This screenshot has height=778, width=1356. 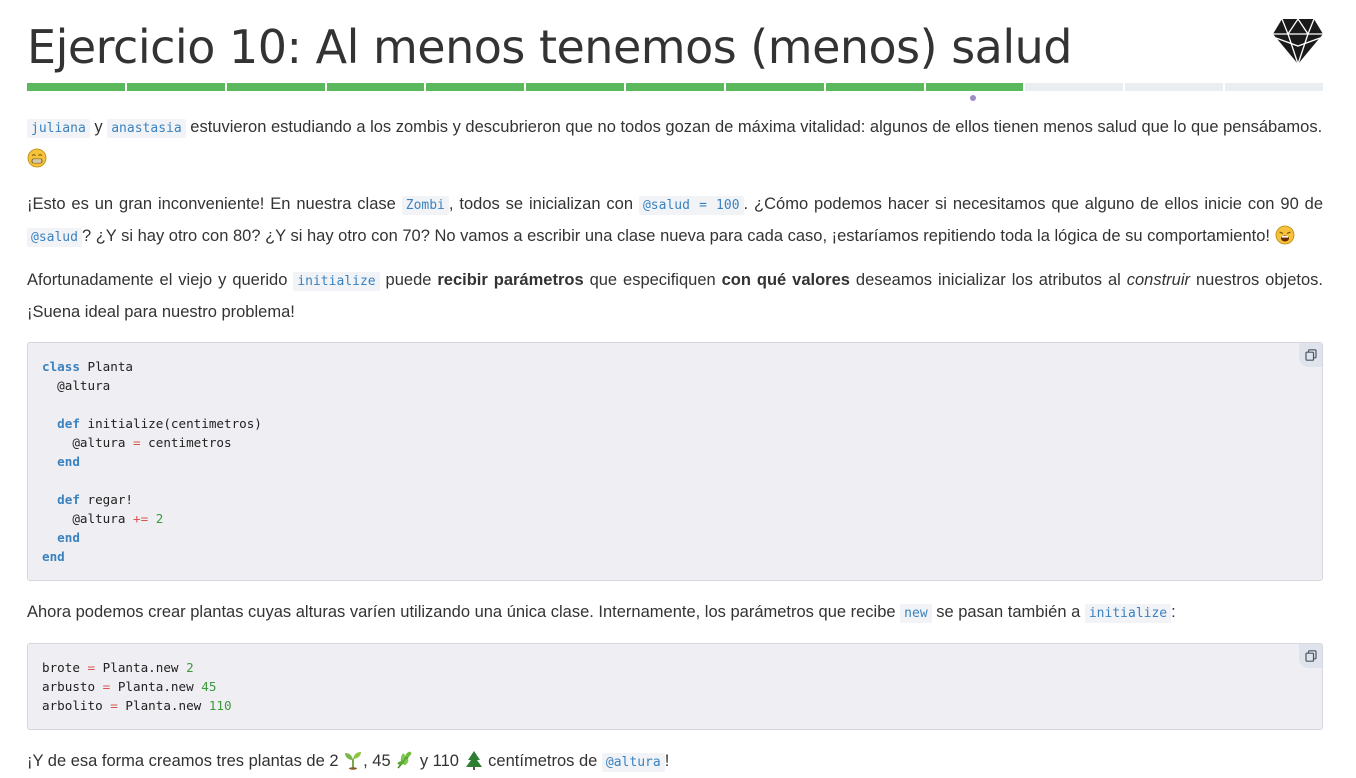 What do you see at coordinates (691, 205) in the screenshot?
I see `inline-code: @salud = 100` at bounding box center [691, 205].